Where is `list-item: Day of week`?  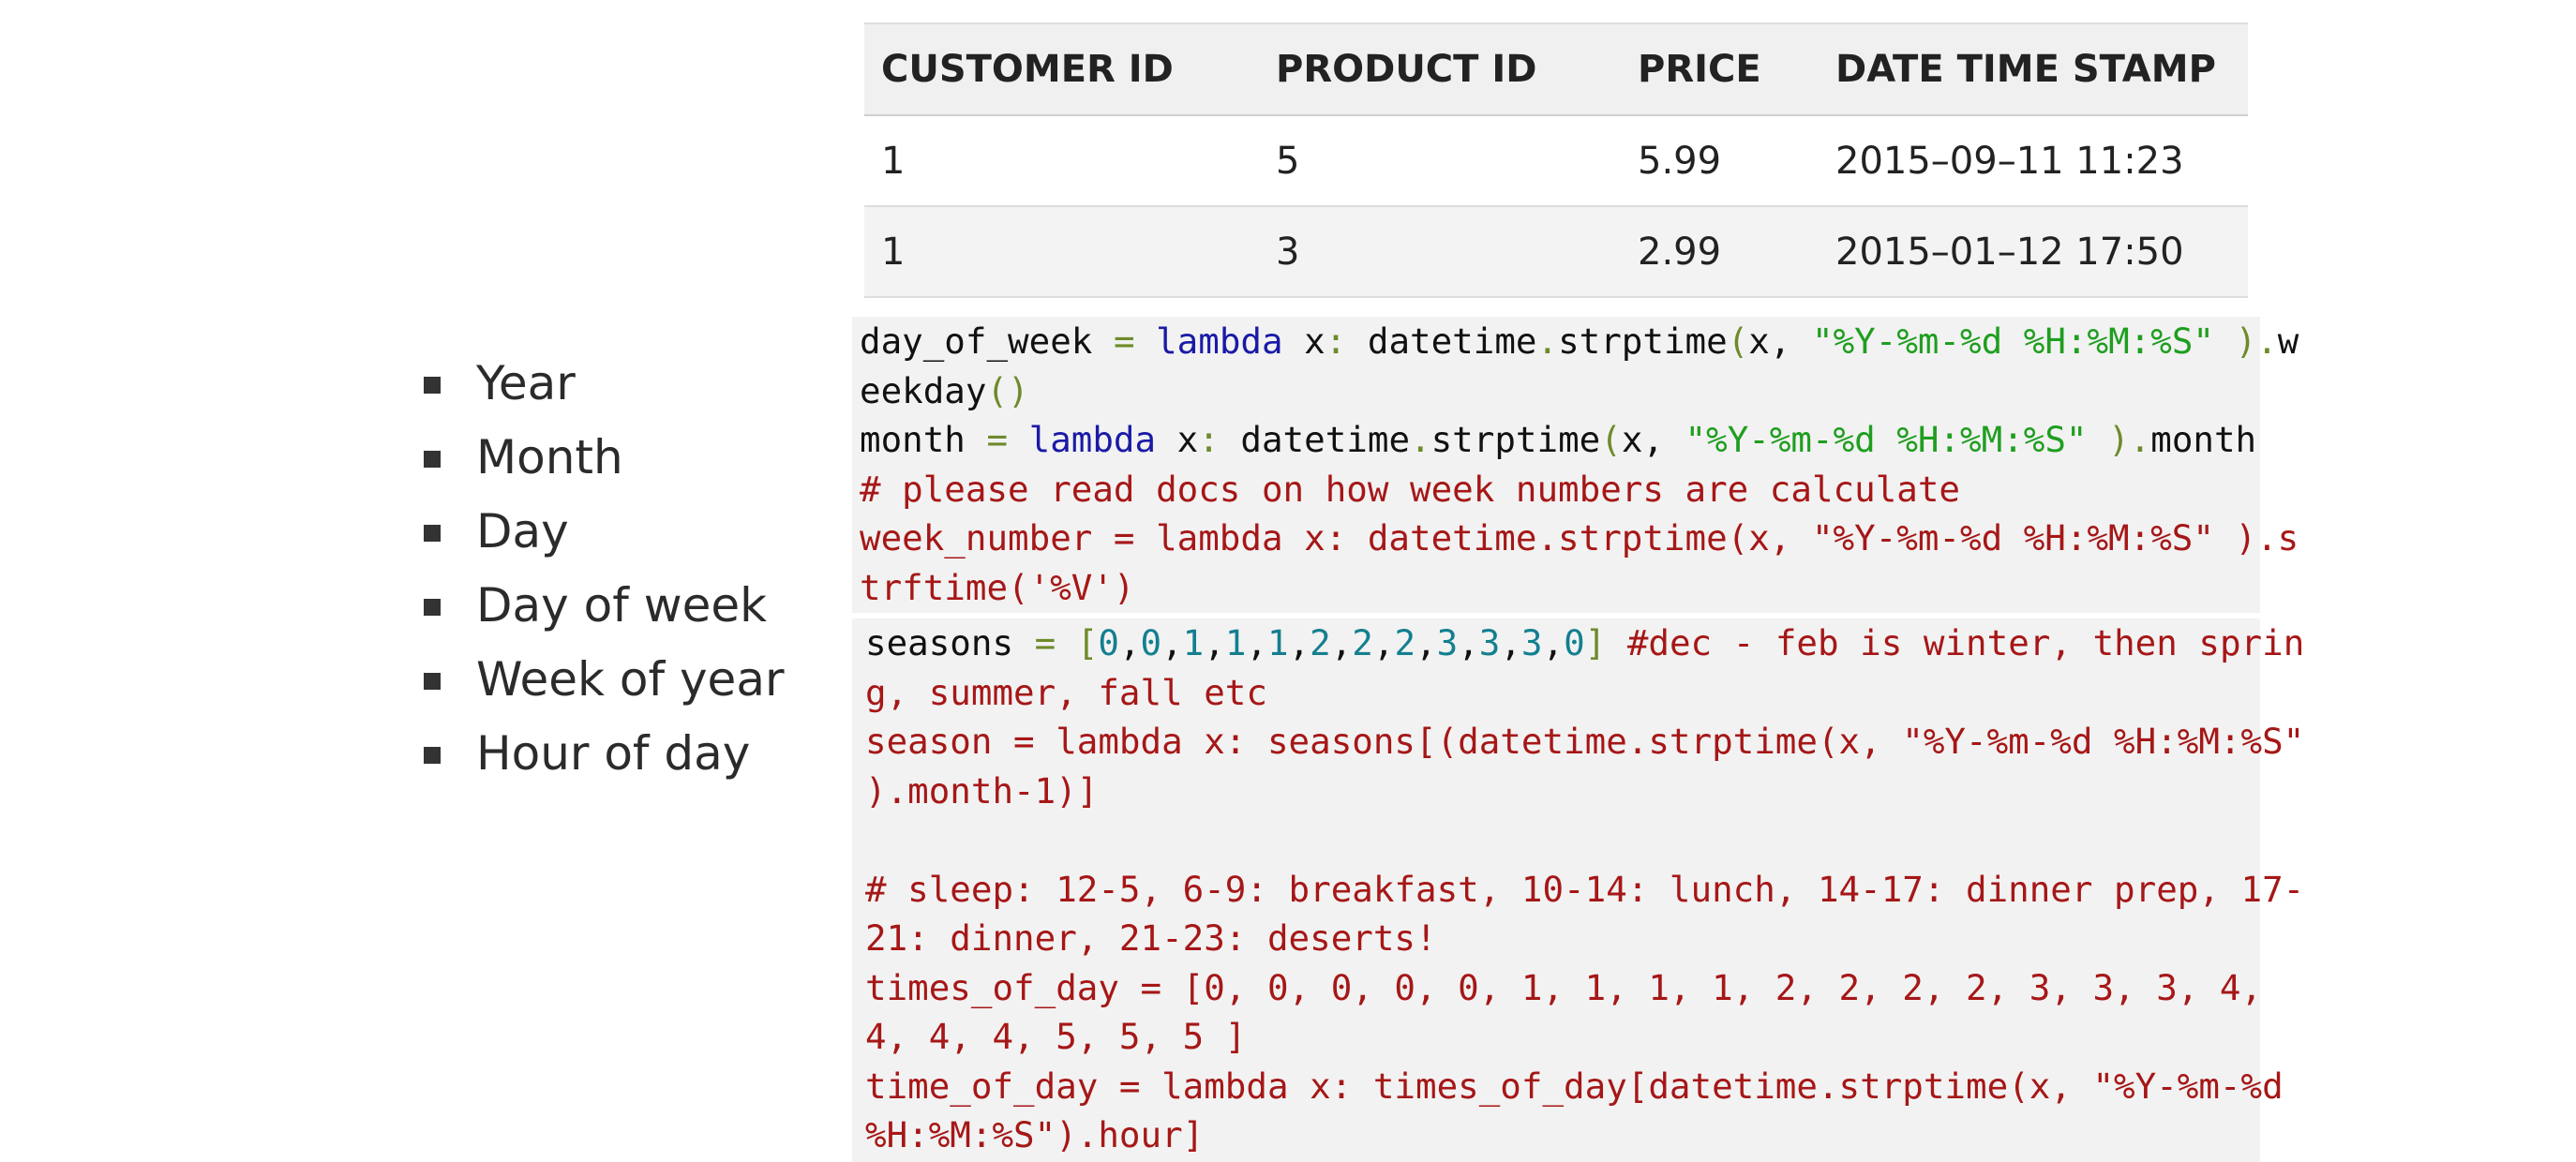 list-item: Day of week is located at coordinates (603, 606).